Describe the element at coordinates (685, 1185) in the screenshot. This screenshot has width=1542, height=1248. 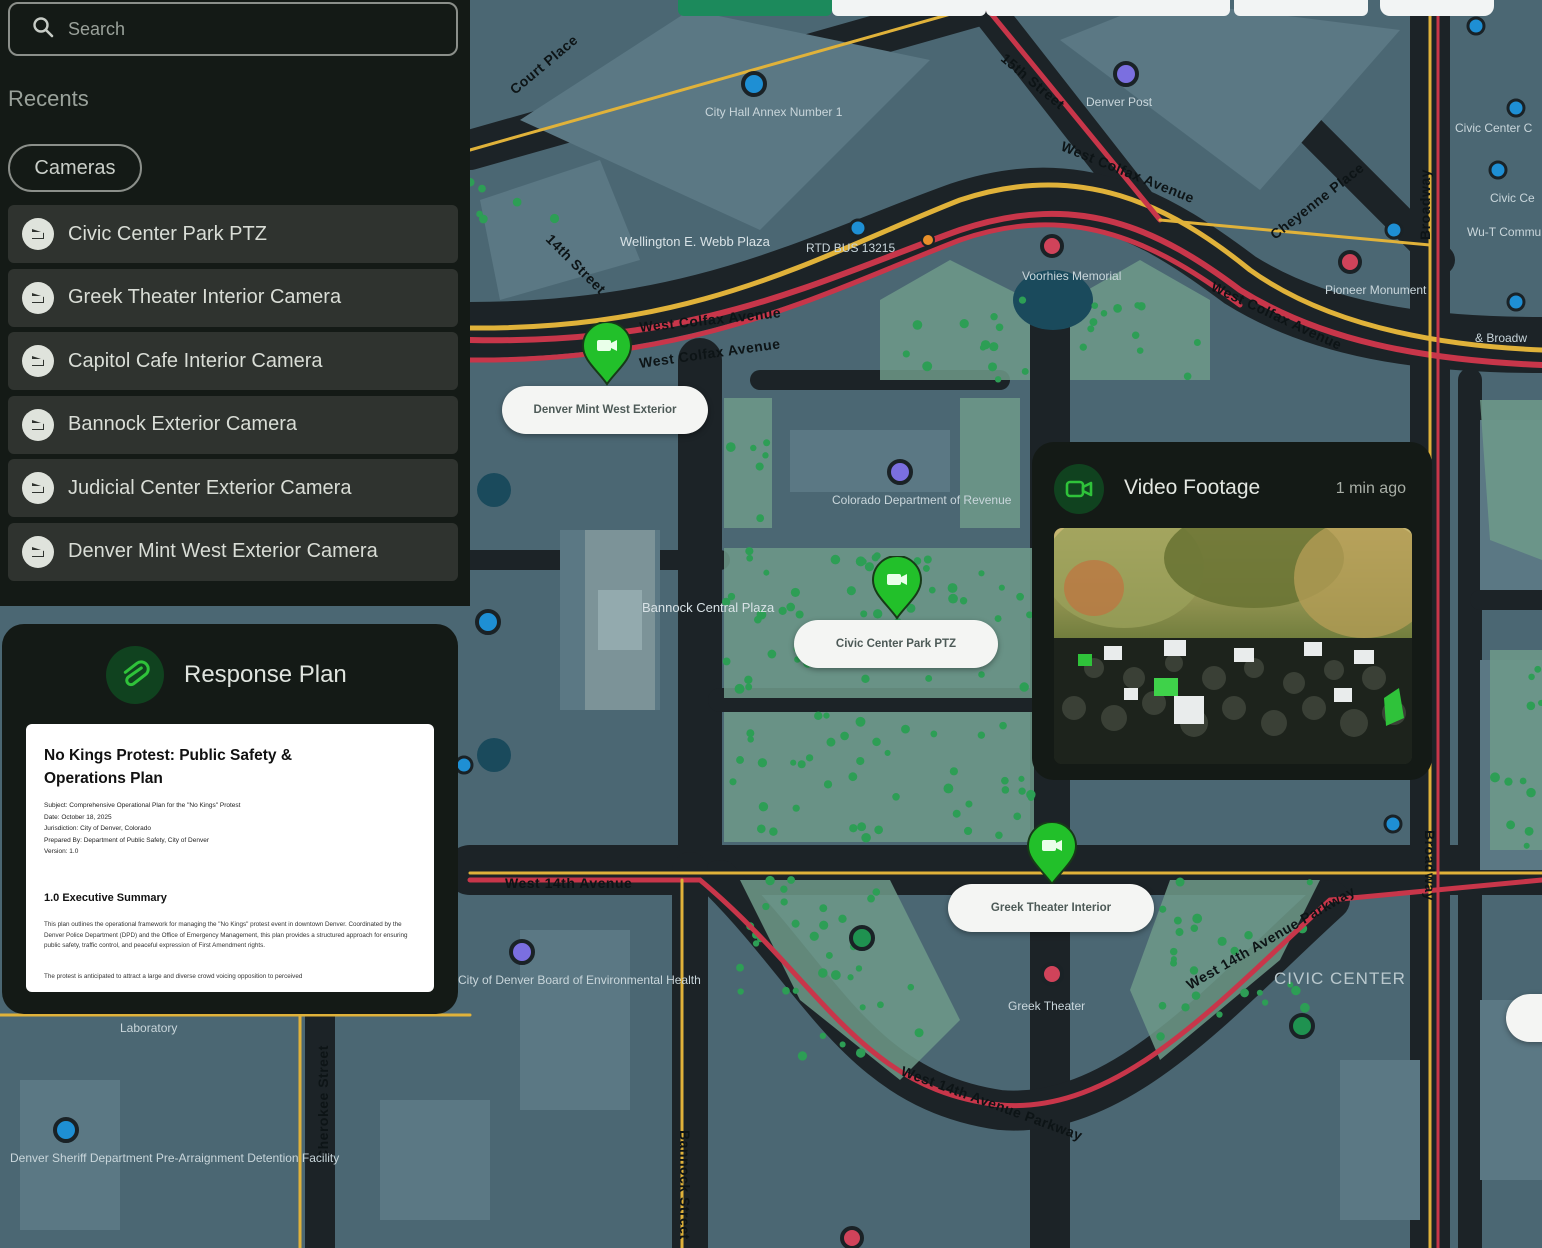
I see `street-label: Bannock Street` at that location.